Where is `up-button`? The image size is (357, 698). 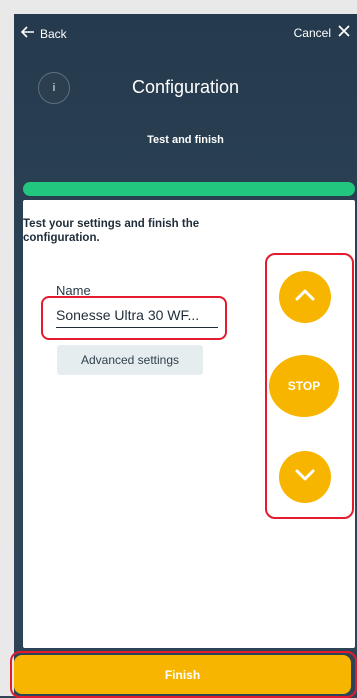 up-button is located at coordinates (305, 297).